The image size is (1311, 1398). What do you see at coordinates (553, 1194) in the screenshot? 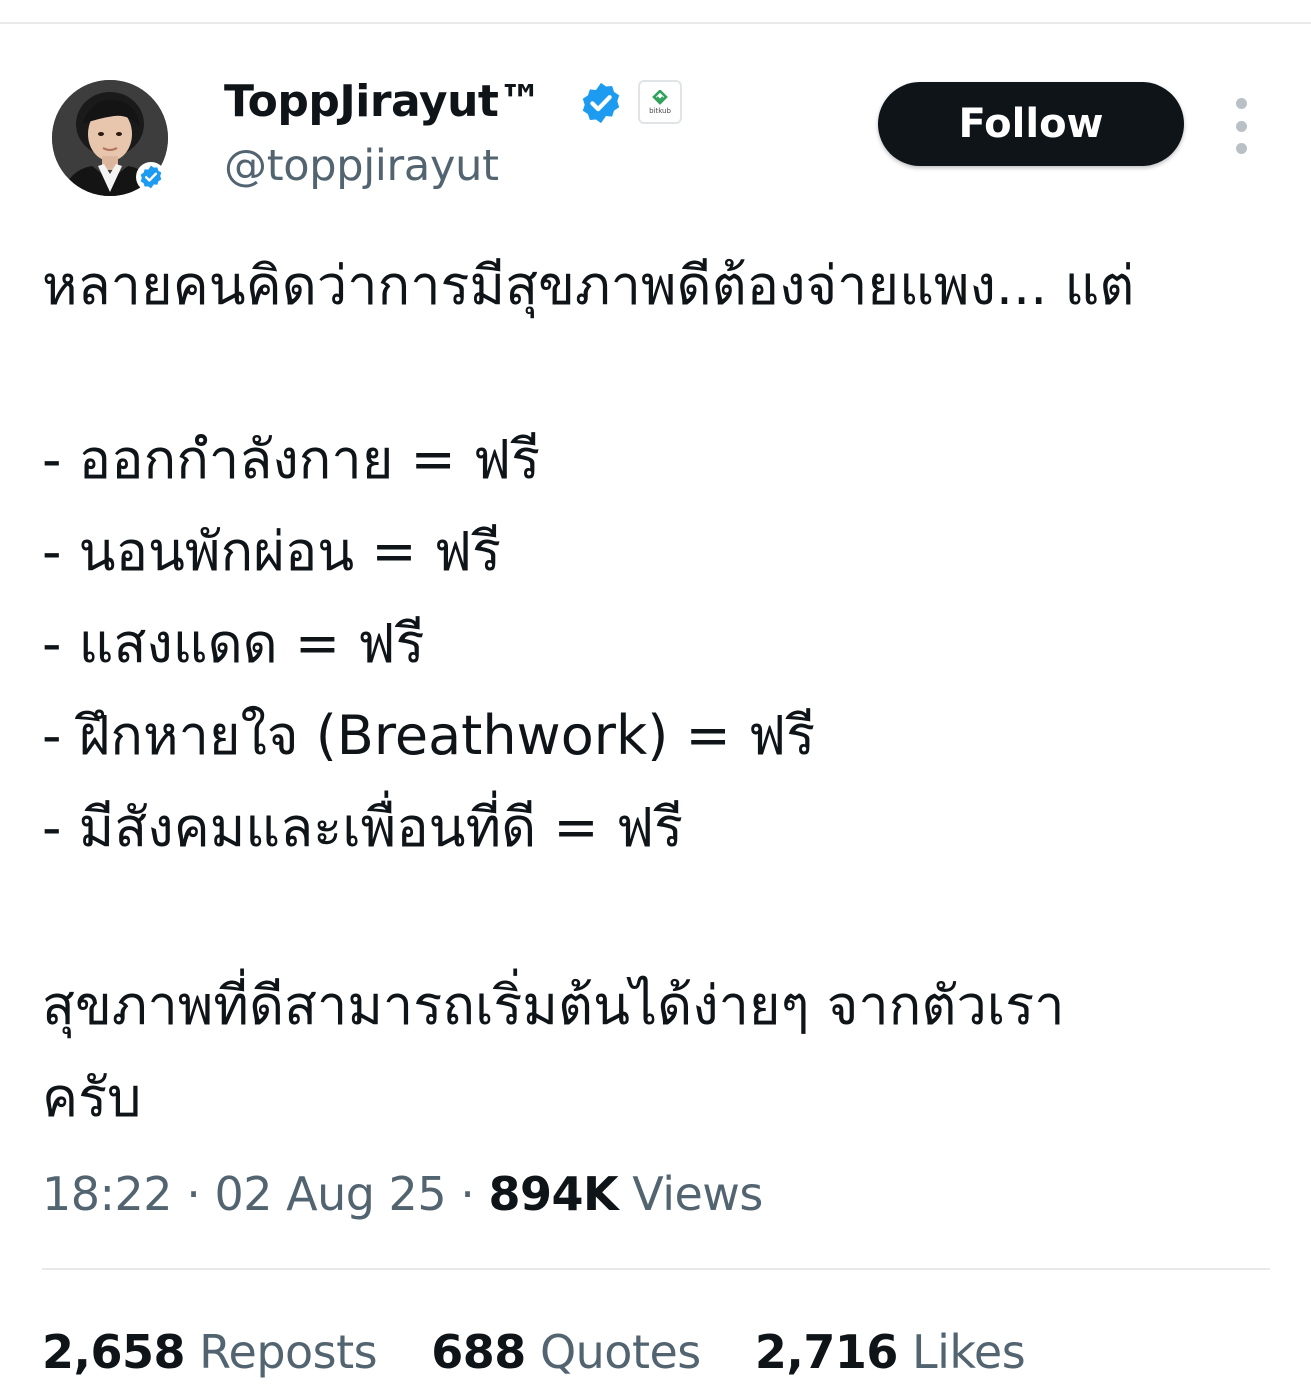
I see `views-count: 894K` at bounding box center [553, 1194].